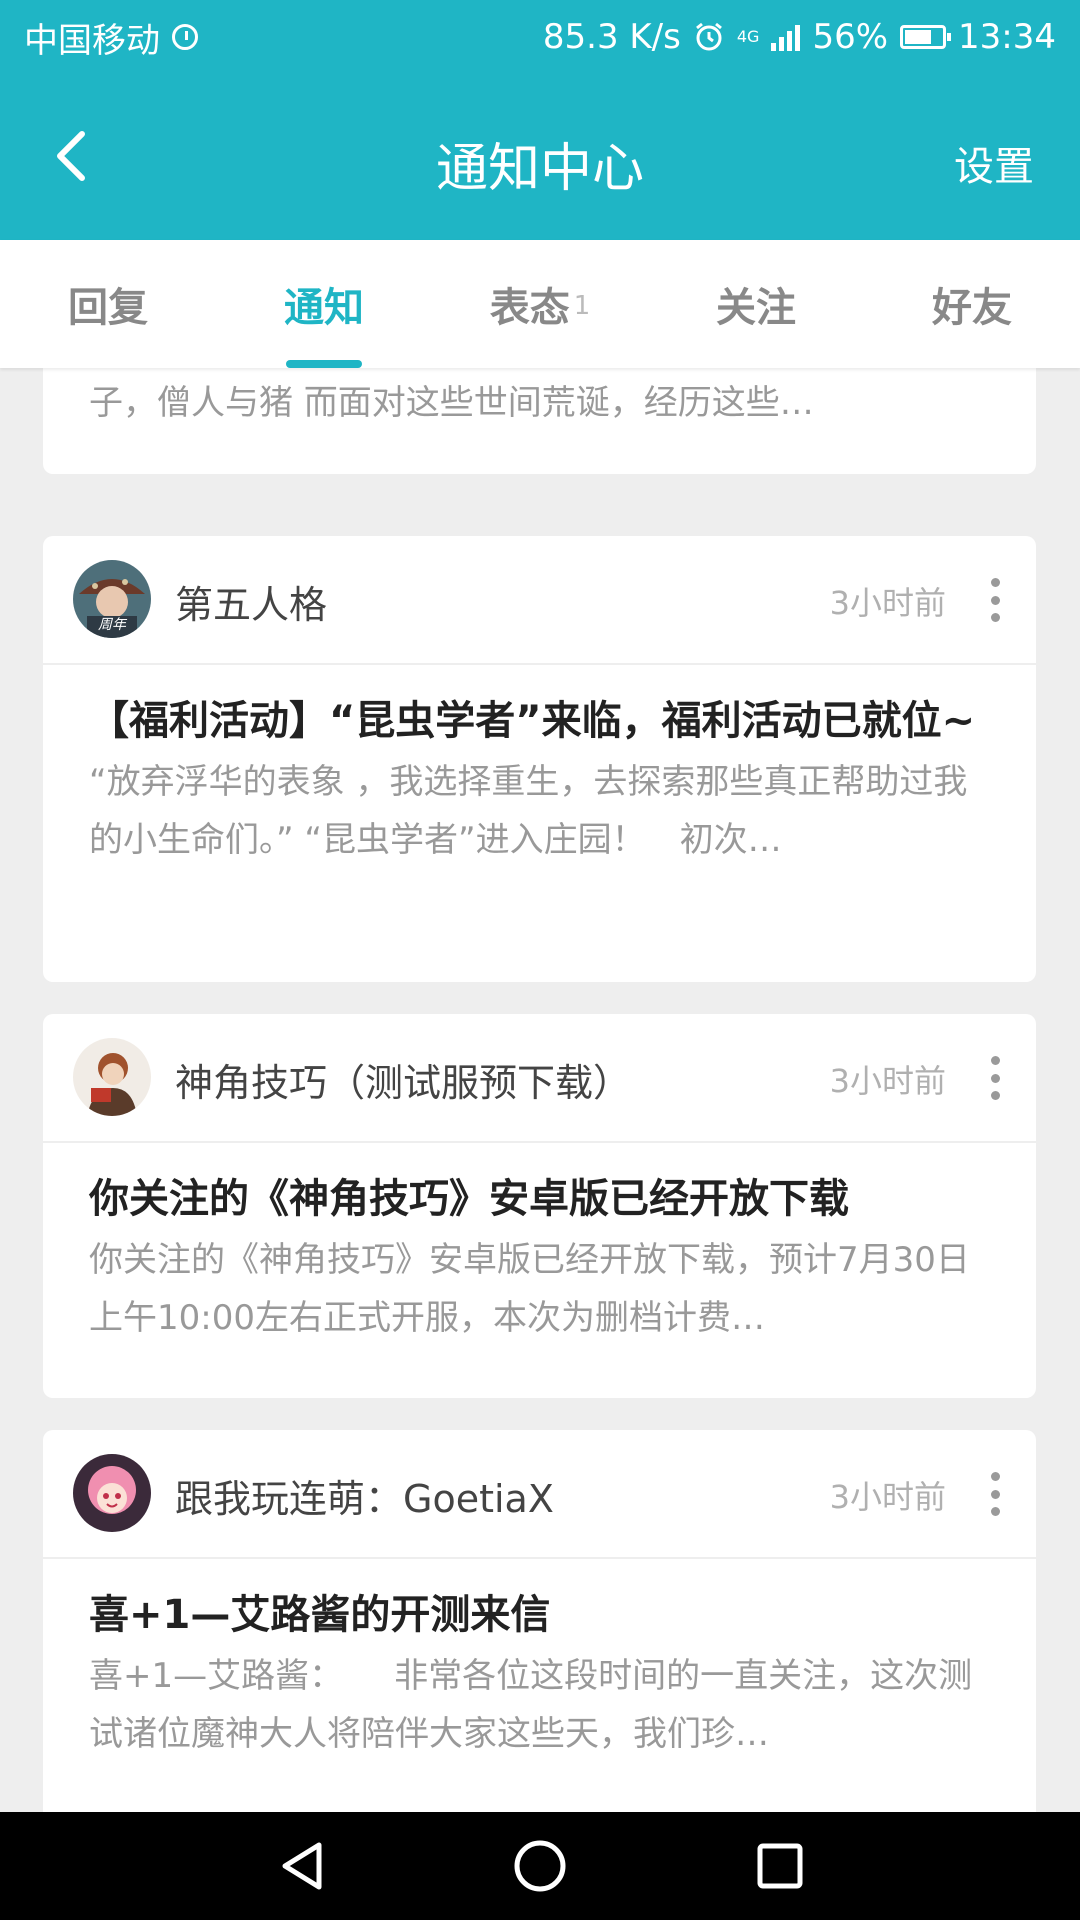 This screenshot has height=1920, width=1080. I want to click on tab-following: 关注, so click(756, 304).